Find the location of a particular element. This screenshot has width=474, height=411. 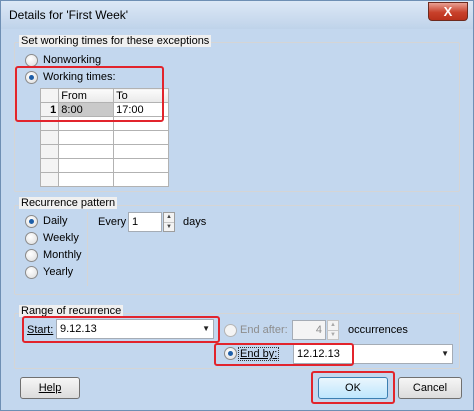

highlight-ok is located at coordinates (353, 387).